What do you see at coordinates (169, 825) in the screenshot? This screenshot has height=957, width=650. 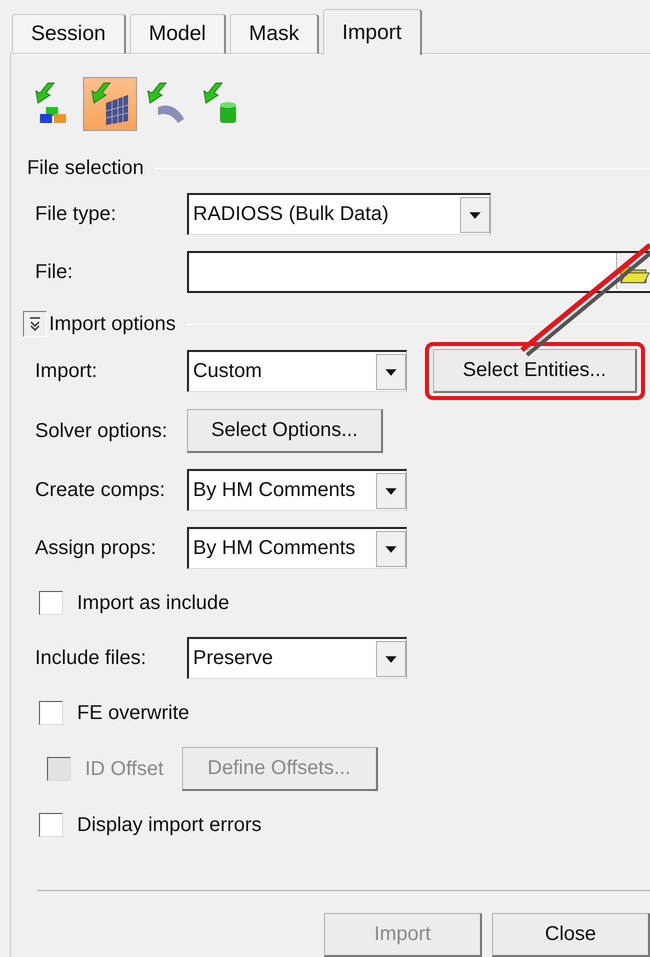 I see `checkbox-label: Display import errors` at bounding box center [169, 825].